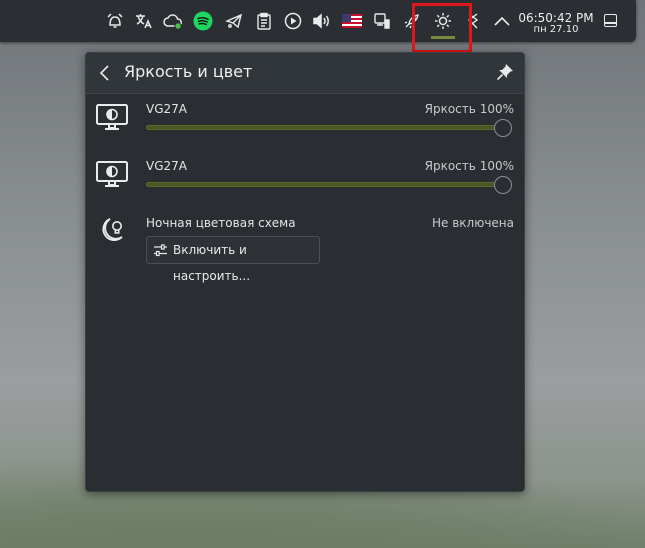 Image resolution: width=645 pixels, height=548 pixels. What do you see at coordinates (293, 21) in the screenshot?
I see `media-player-icon` at bounding box center [293, 21].